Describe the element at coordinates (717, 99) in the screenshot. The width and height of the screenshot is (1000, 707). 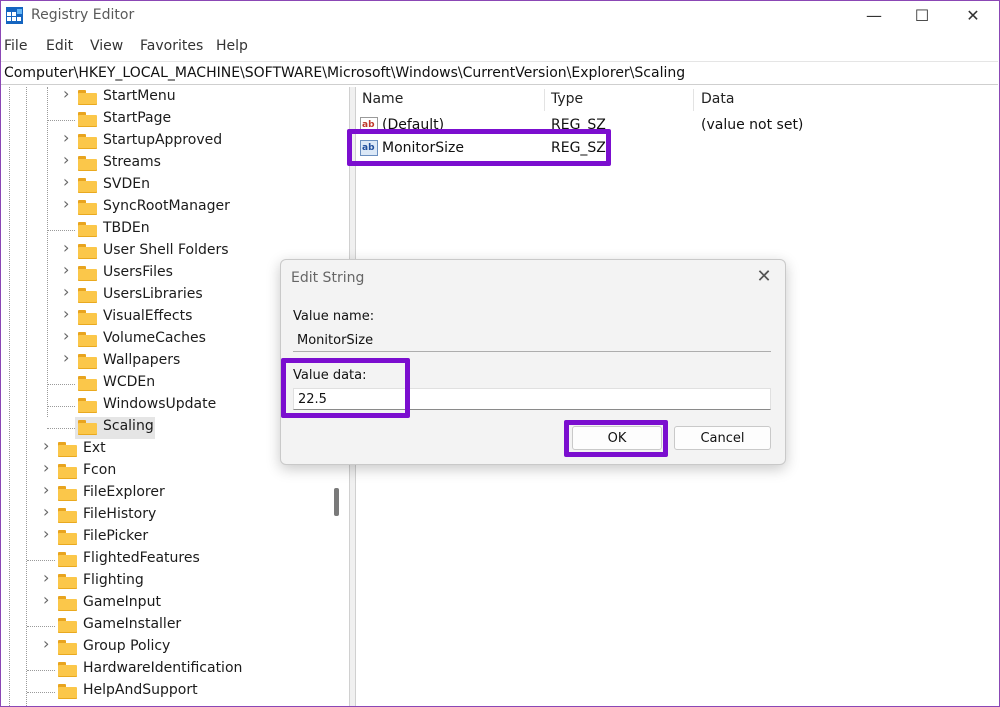
I see `column-header-data: Data` at that location.